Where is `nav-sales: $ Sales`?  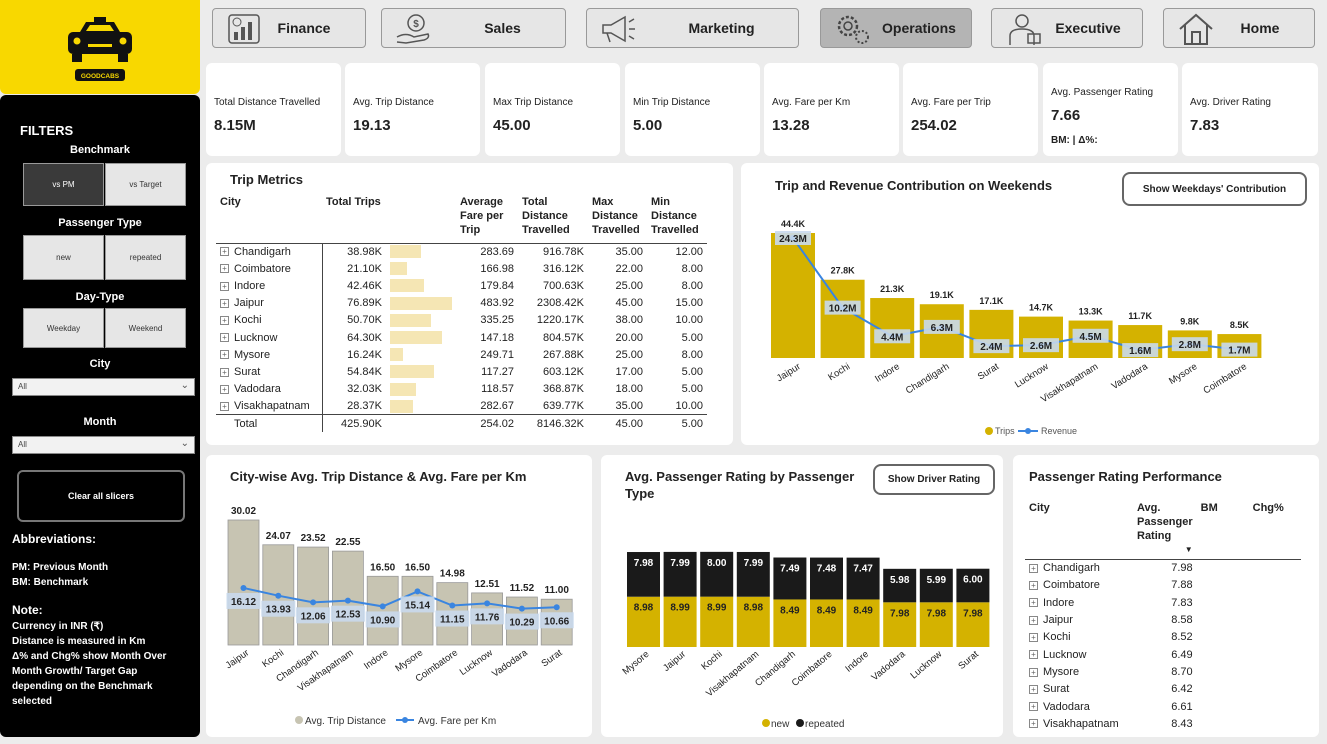 nav-sales: $ Sales is located at coordinates (473, 28).